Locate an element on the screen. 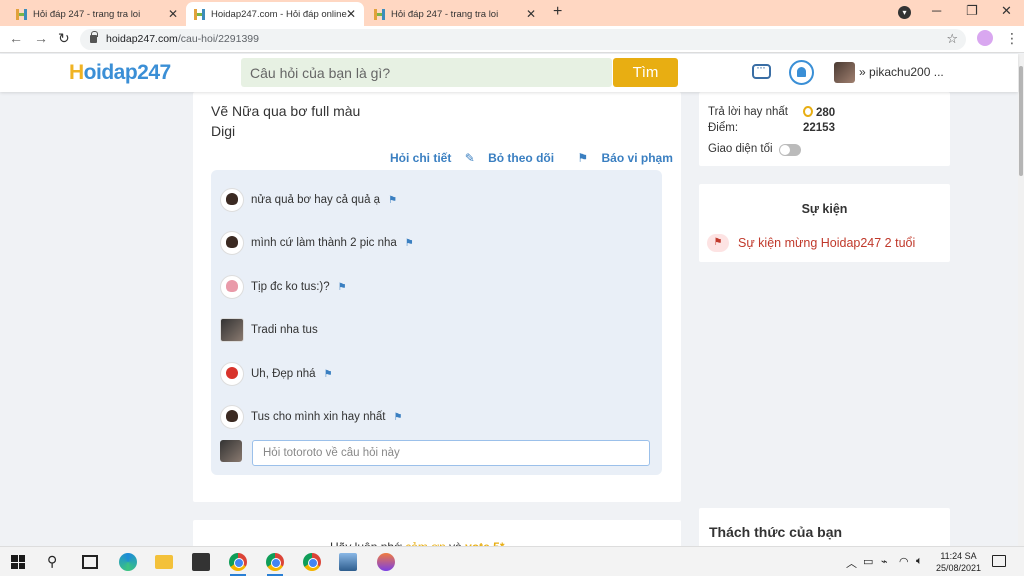  chrome-icon is located at coordinates (238, 562).